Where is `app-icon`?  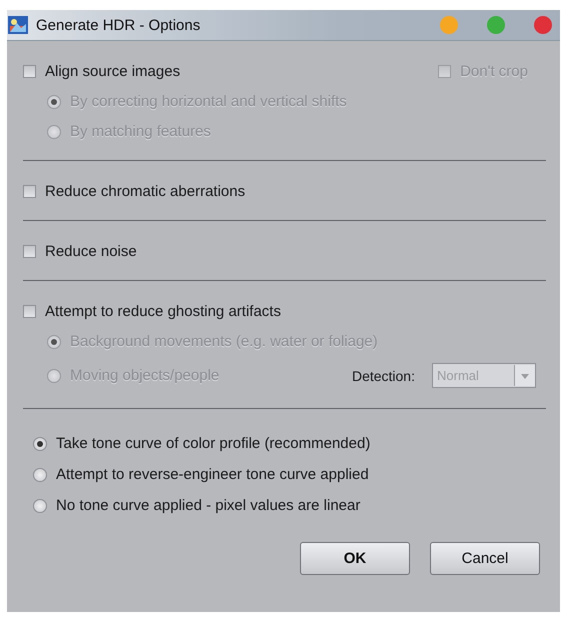
app-icon is located at coordinates (18, 25).